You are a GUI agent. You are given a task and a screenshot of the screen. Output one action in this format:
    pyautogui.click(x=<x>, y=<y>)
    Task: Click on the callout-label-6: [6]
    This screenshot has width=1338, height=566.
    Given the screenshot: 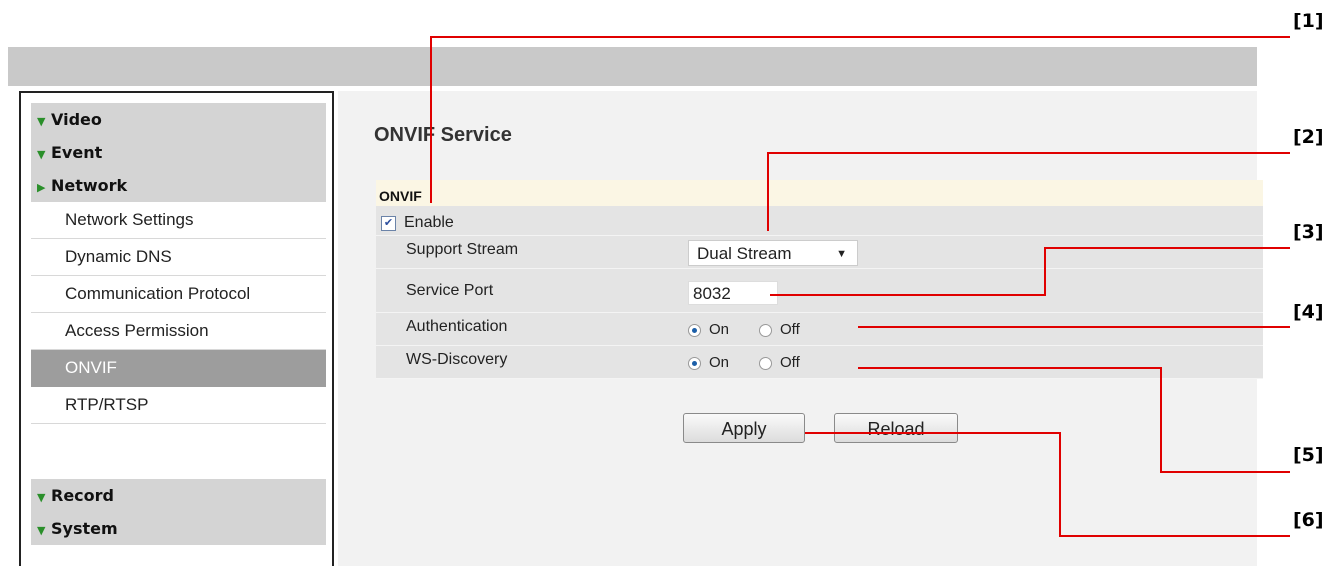 What is the action you would take?
    pyautogui.click(x=1308, y=520)
    